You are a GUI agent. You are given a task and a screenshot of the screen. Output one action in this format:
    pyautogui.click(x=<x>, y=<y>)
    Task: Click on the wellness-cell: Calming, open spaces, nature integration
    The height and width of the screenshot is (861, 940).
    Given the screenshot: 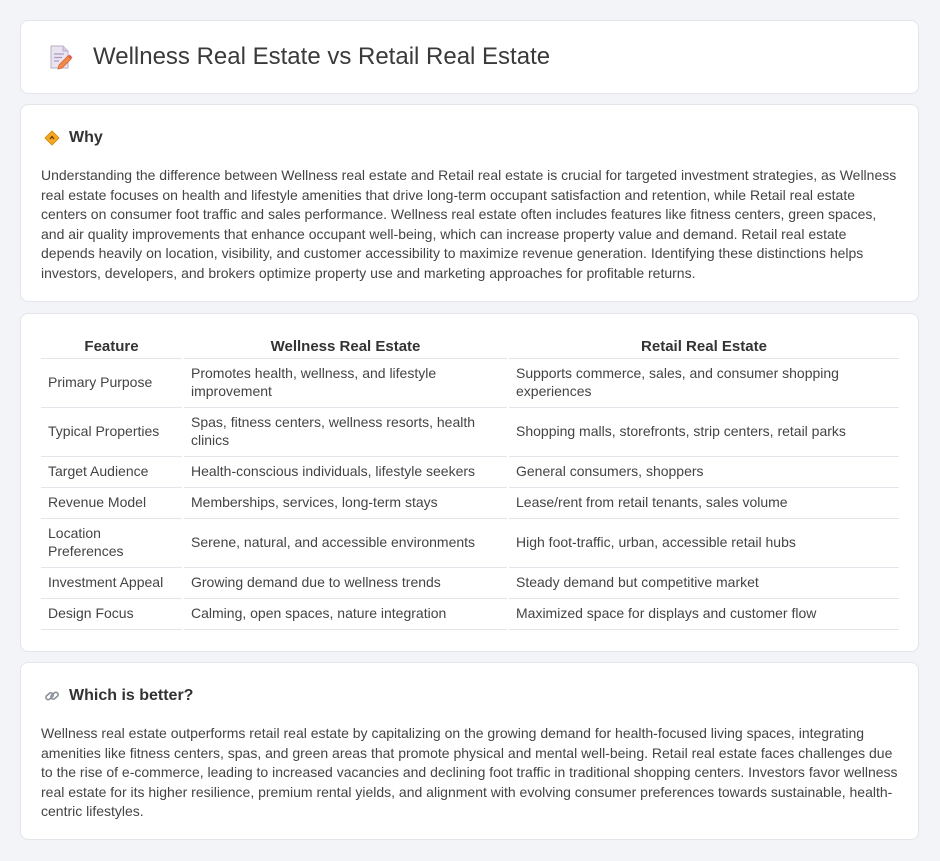 What is the action you would take?
    pyautogui.click(x=345, y=613)
    